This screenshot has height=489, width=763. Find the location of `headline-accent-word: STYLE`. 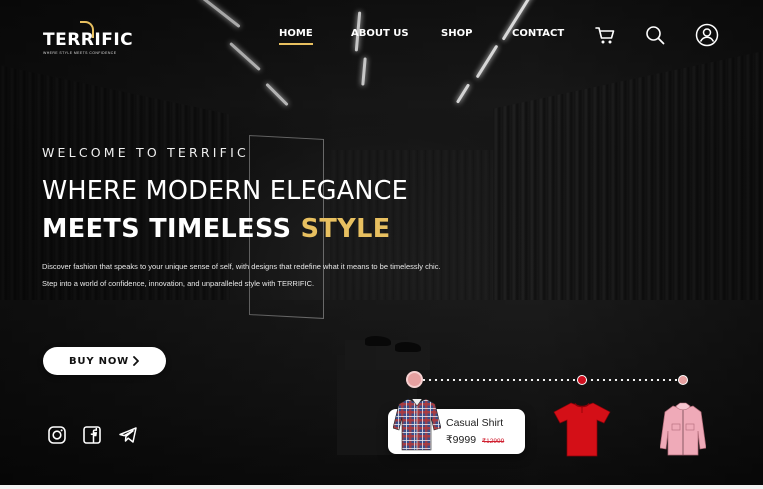

headline-accent-word: STYLE is located at coordinates (345, 229).